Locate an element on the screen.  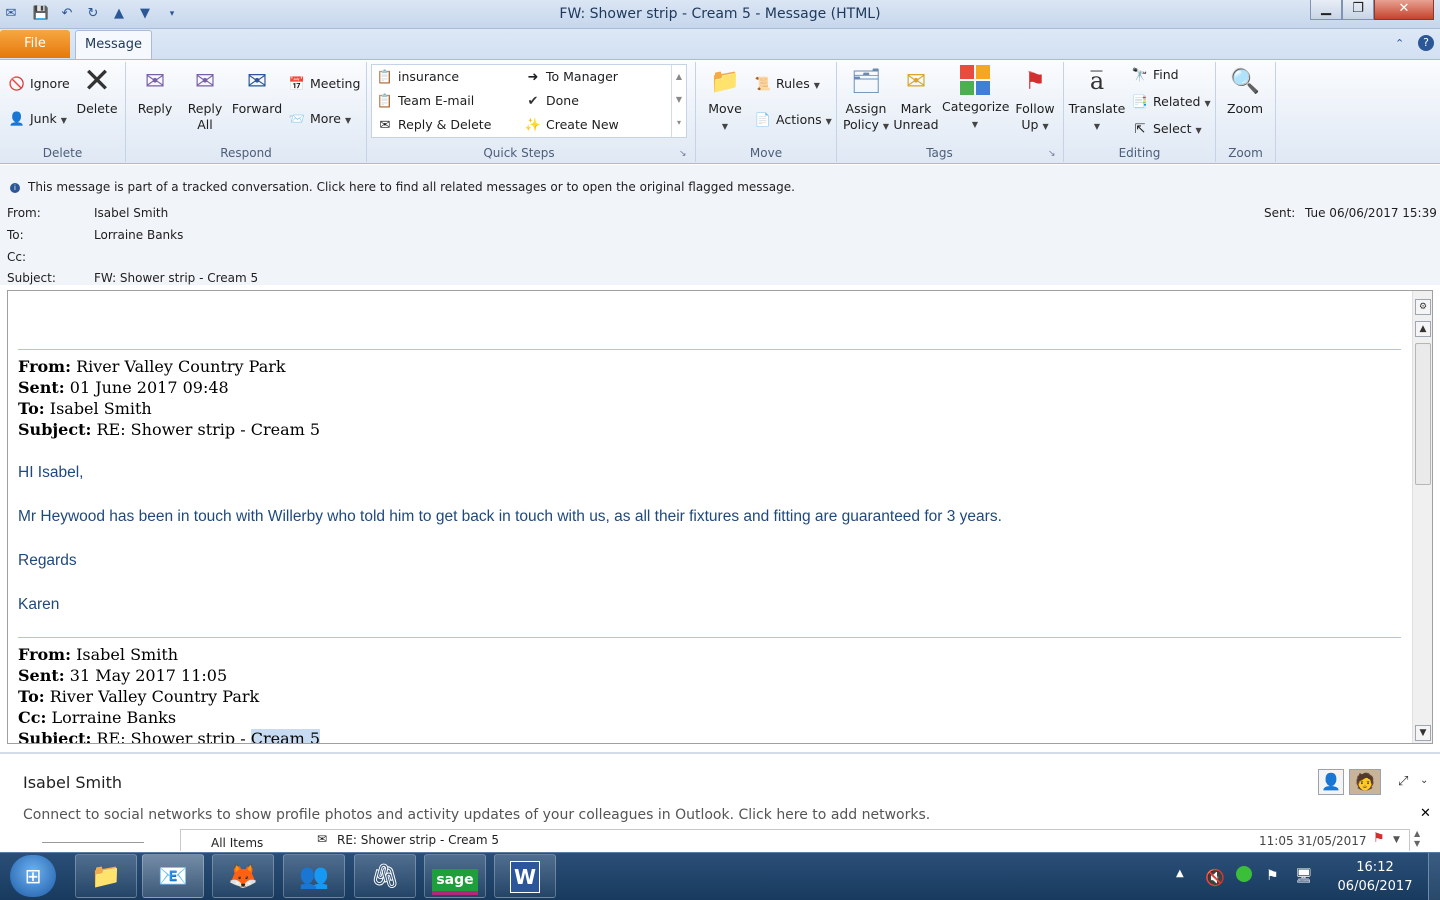
junk-button: 👤 Junk ▼ is located at coordinates (37, 119).